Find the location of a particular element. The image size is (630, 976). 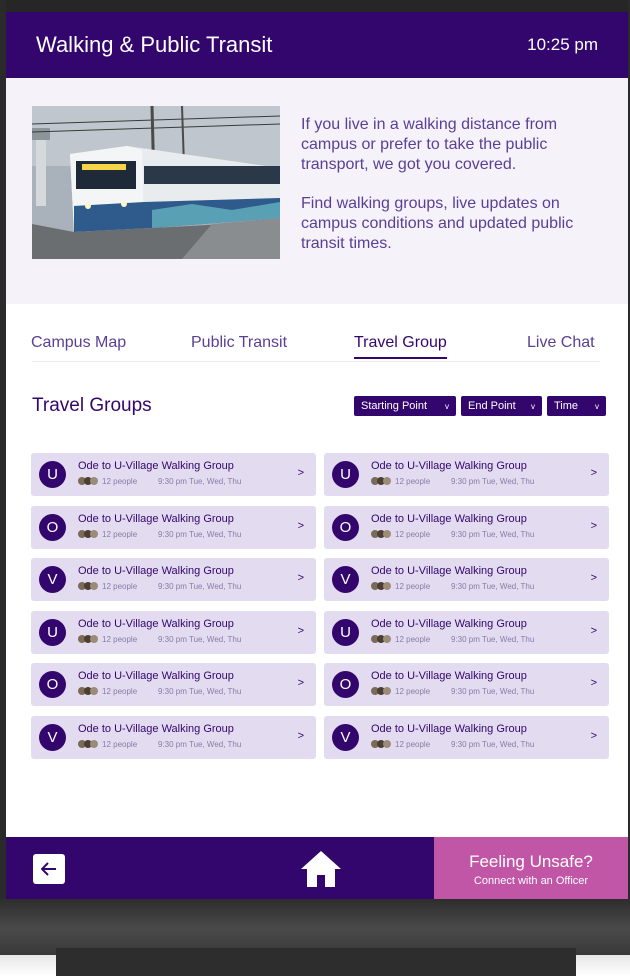

feeling-unsafe-button: Feeling Unsafe? Connect with an Officer is located at coordinates (531, 868).